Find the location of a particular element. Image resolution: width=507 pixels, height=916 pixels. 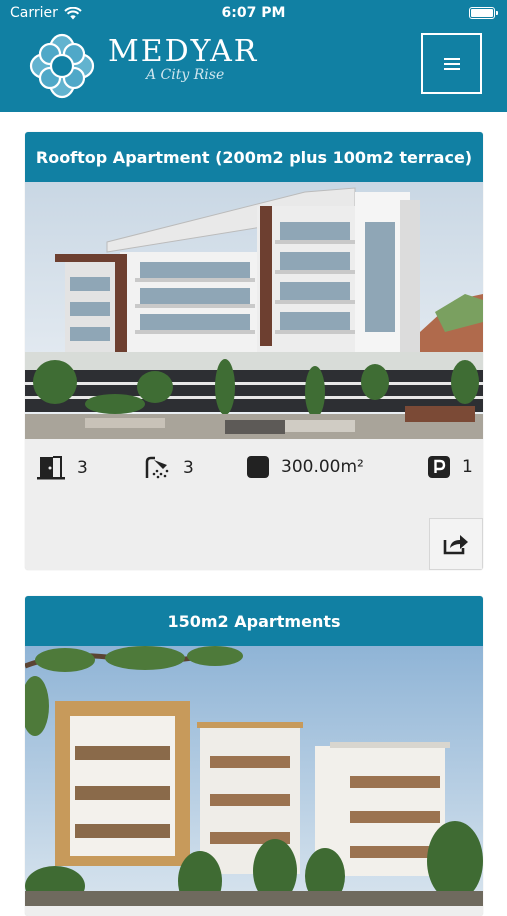

clock: 6:07 PM is located at coordinates (253, 13).